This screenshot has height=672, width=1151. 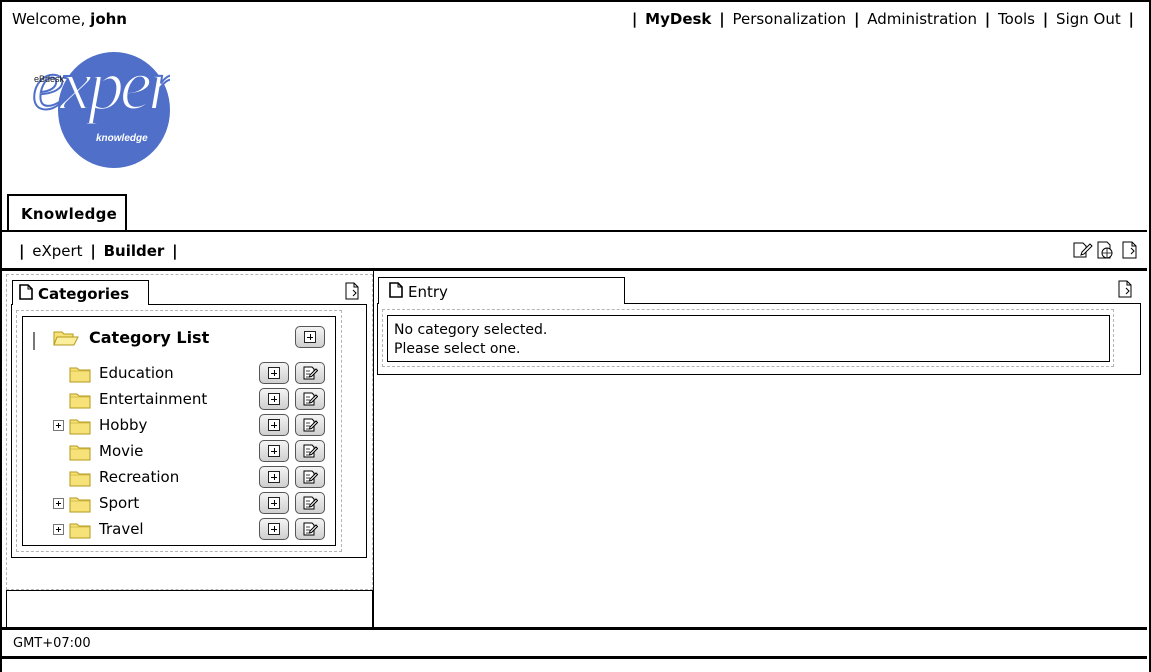 I want to click on category-row: Recreation, so click(x=179, y=478).